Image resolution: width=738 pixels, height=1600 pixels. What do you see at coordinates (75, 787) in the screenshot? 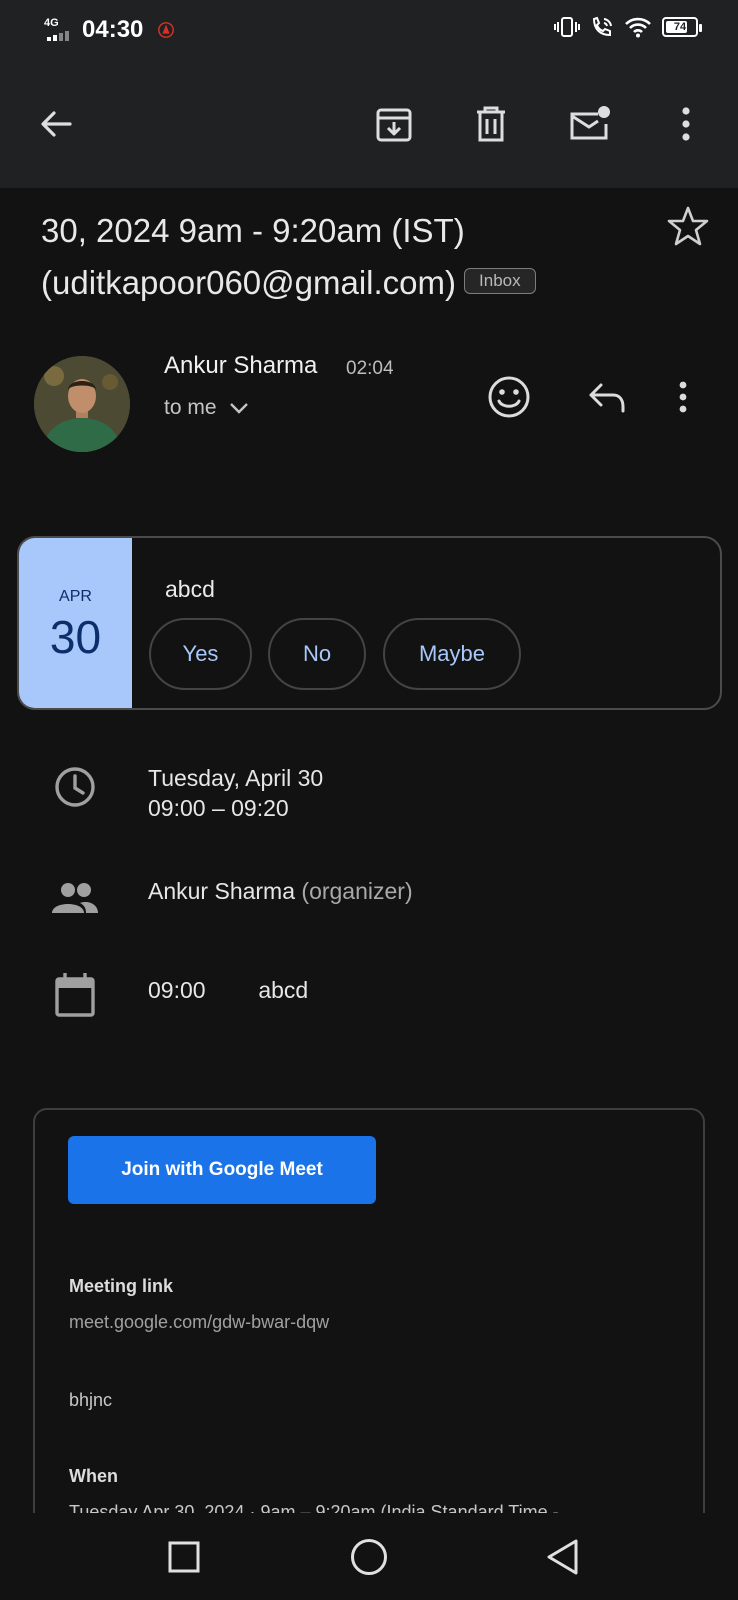
I see `clock-icon` at bounding box center [75, 787].